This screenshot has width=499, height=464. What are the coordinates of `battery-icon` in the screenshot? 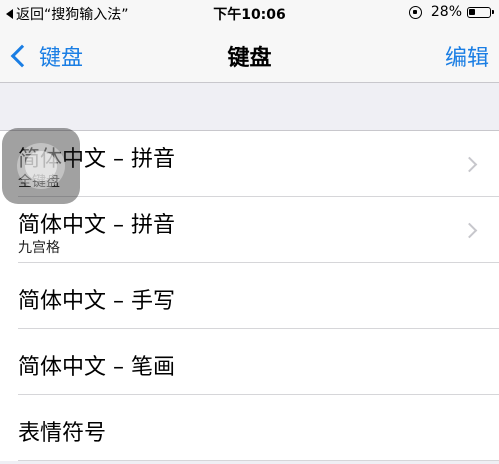 It's located at (480, 12).